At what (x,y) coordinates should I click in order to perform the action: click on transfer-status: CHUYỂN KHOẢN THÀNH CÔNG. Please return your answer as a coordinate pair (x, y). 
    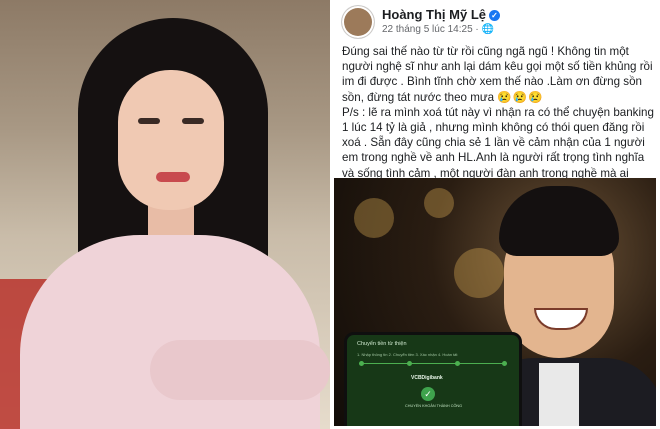
    Looking at the image, I should click on (434, 406).